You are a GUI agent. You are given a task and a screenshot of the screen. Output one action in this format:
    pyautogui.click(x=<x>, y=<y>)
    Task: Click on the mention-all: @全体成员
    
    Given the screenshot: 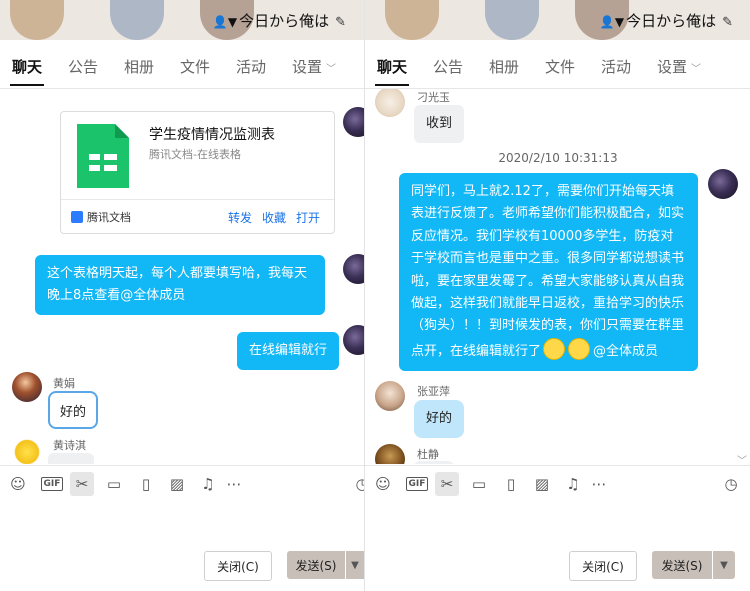 What is the action you would take?
    pyautogui.click(x=626, y=351)
    